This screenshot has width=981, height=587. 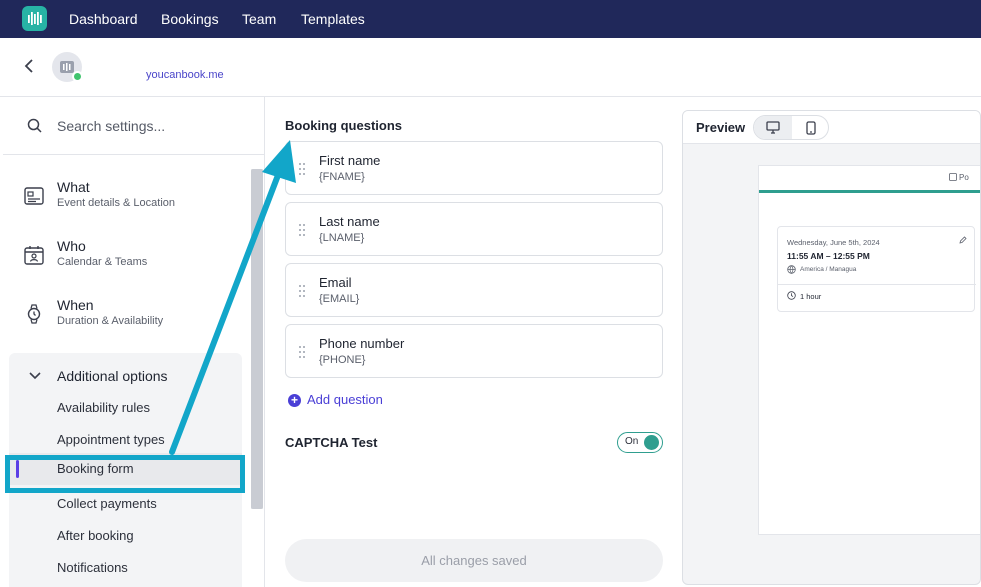 I want to click on annotation-highlight-box, so click(x=125, y=474).